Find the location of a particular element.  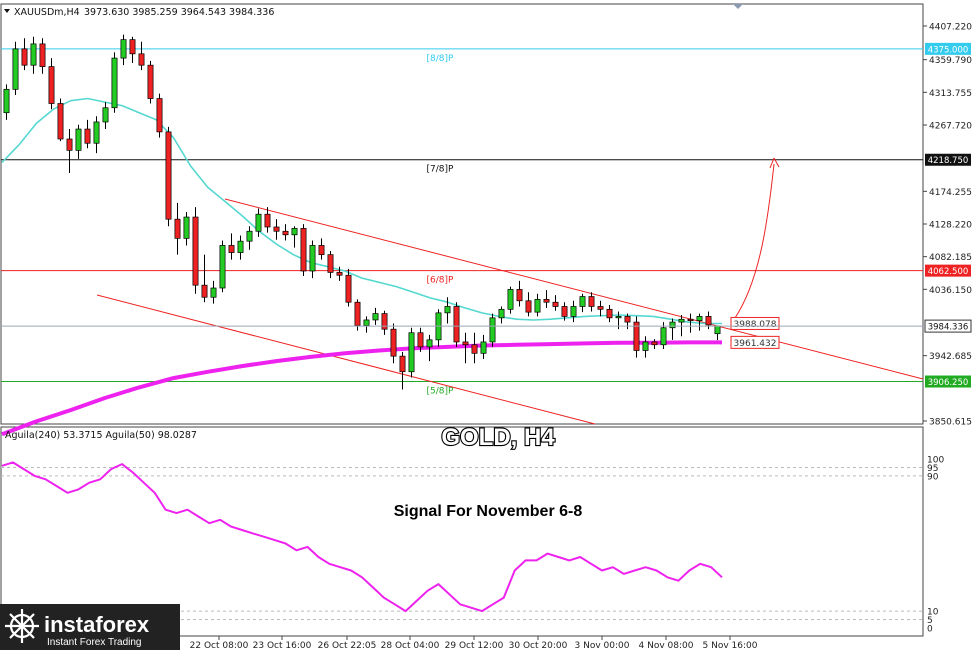

level-tag-value: 4375.000 is located at coordinates (948, 50).